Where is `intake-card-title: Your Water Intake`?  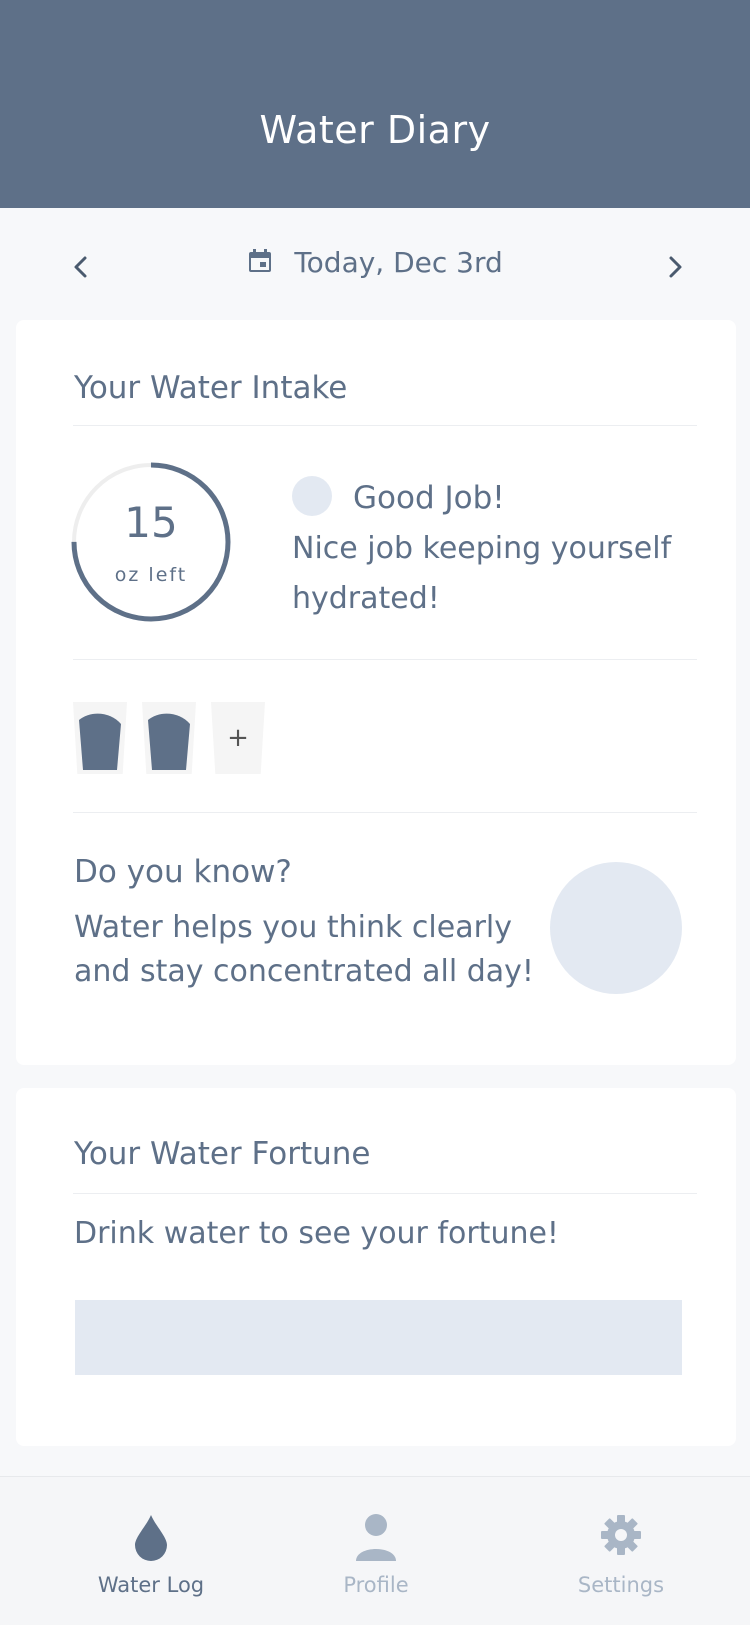 intake-card-title: Your Water Intake is located at coordinates (211, 388).